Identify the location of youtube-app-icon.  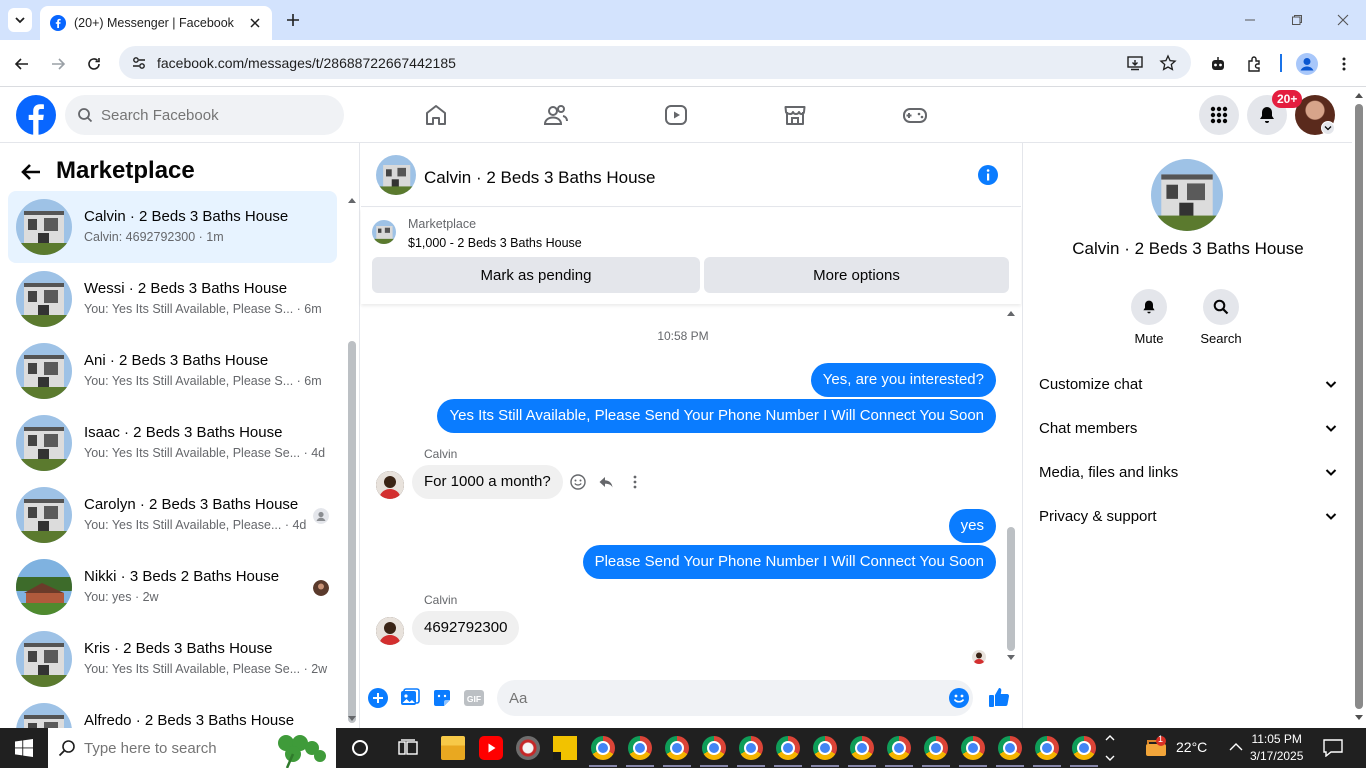
(491, 748).